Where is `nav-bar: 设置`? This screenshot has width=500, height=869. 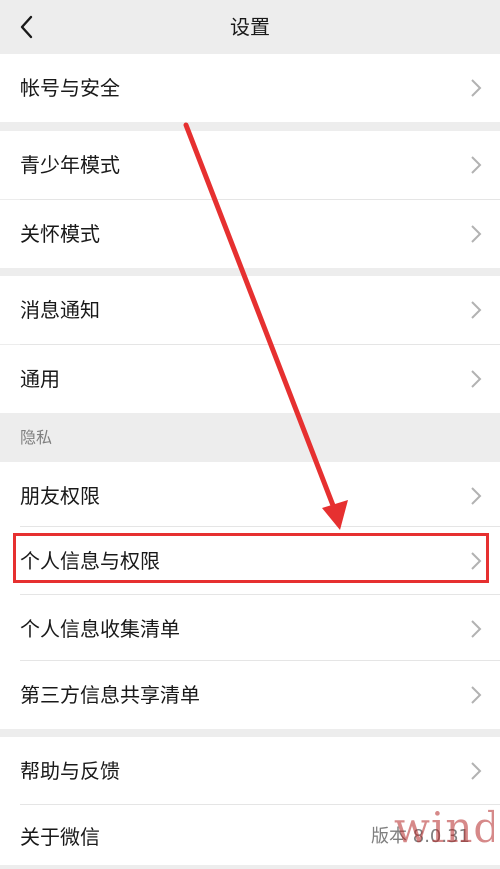
nav-bar: 设置 is located at coordinates (250, 27).